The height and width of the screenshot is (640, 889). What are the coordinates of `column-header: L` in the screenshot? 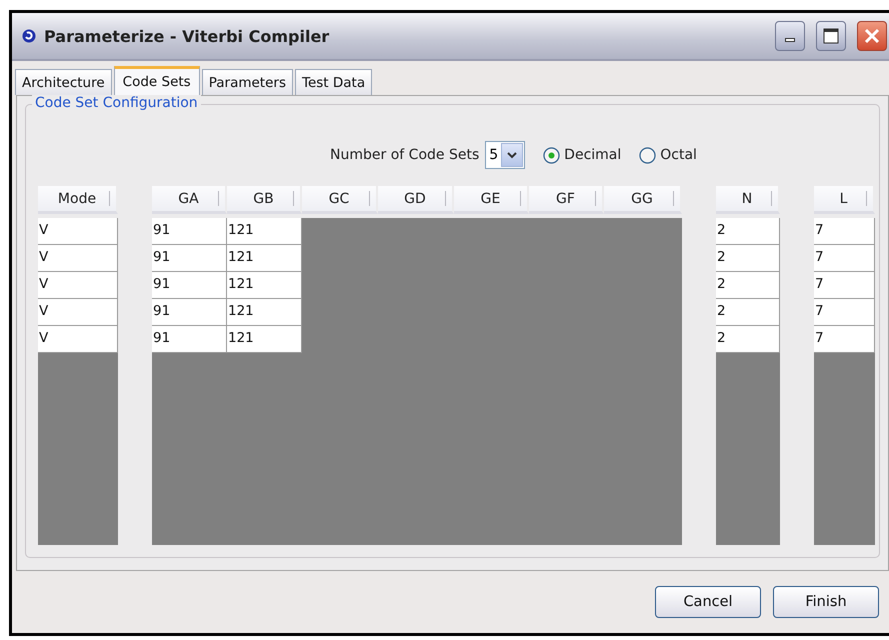 It's located at (844, 200).